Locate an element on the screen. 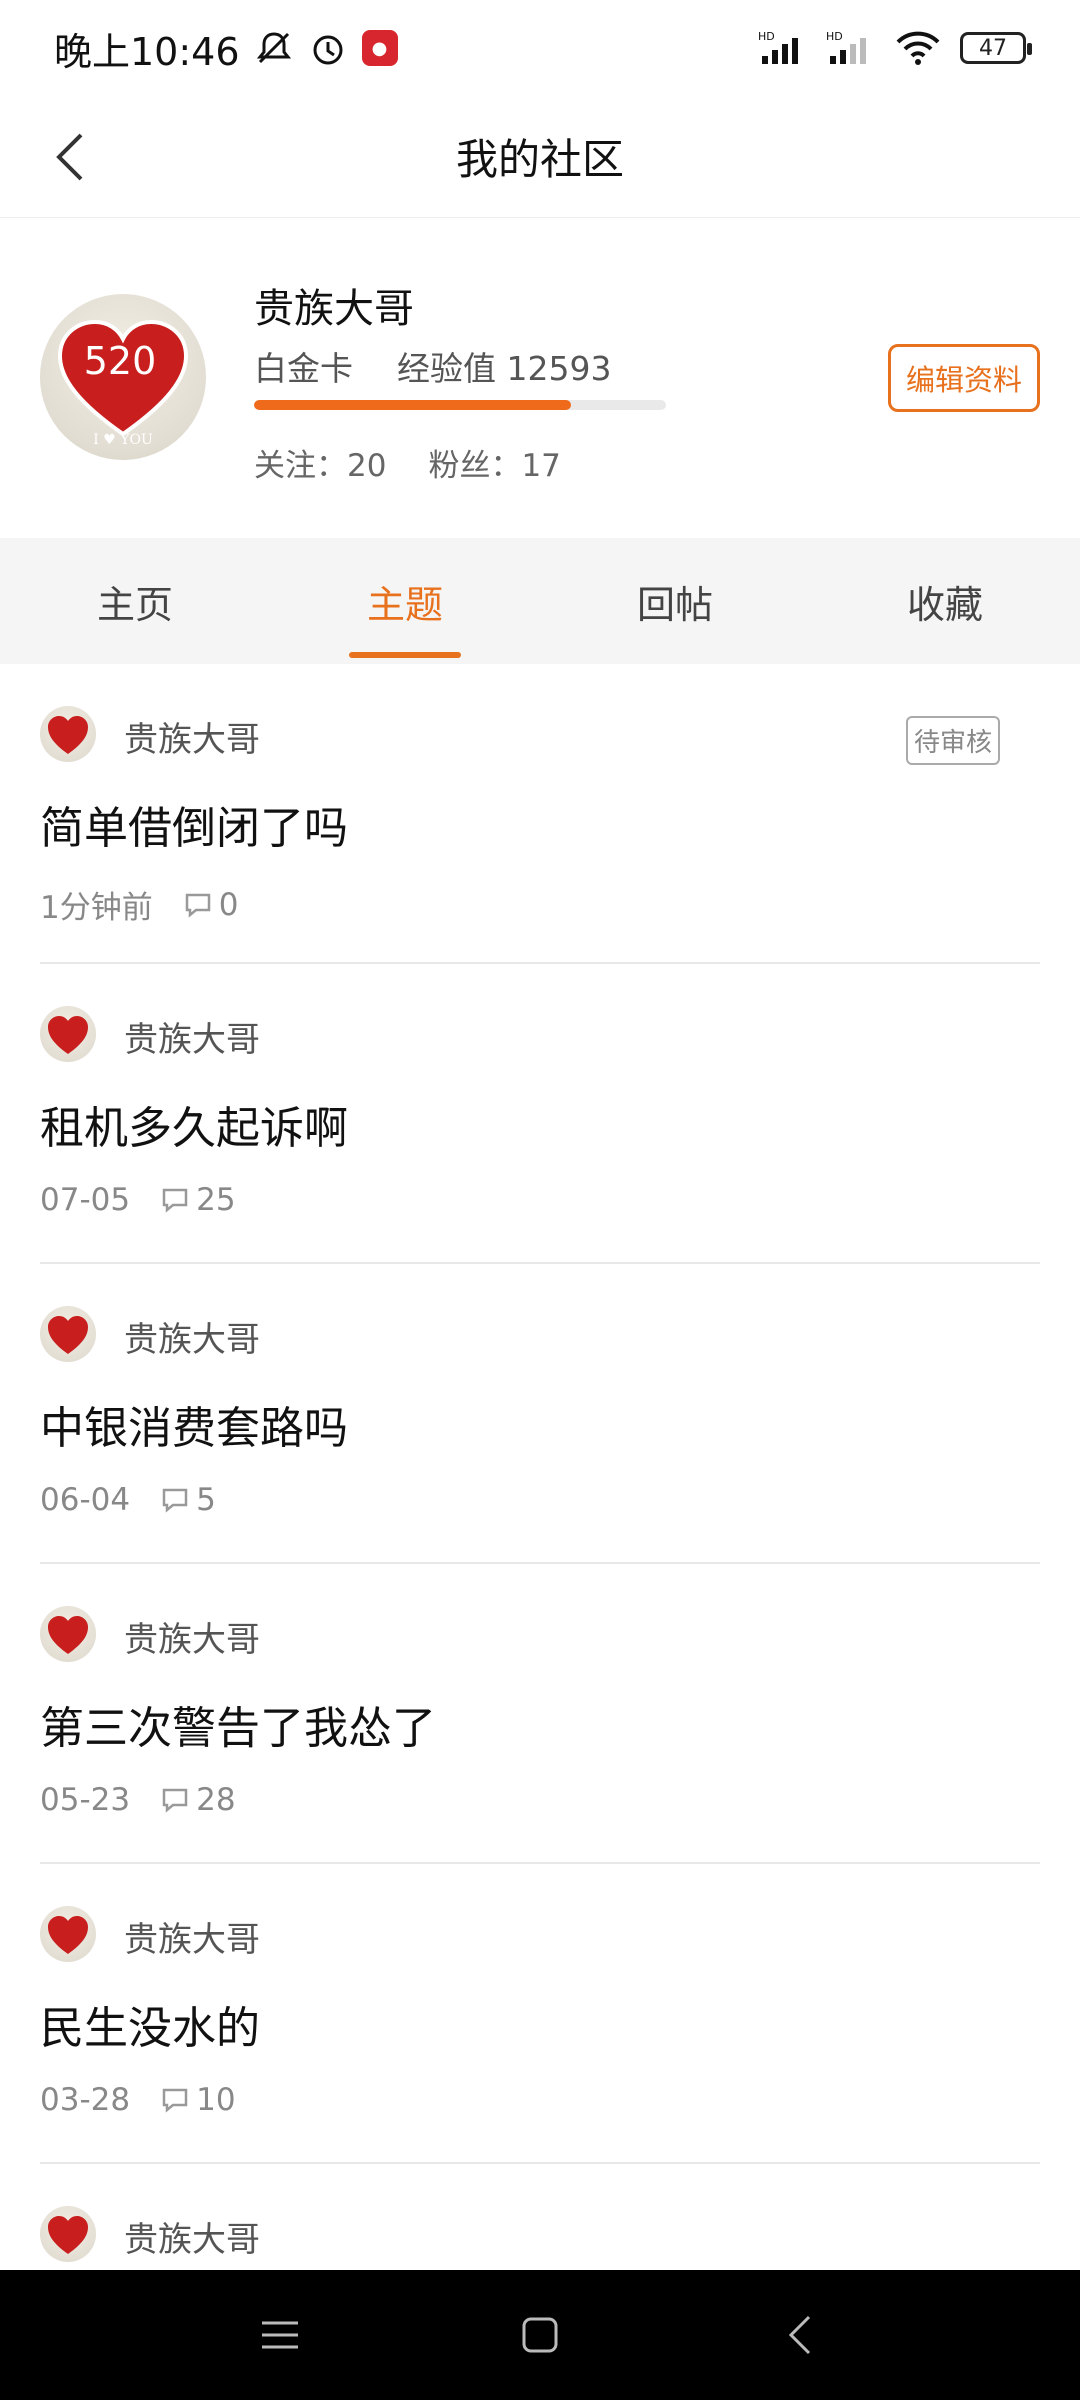 The height and width of the screenshot is (2400, 1080). comment-count: 5 is located at coordinates (206, 1500).